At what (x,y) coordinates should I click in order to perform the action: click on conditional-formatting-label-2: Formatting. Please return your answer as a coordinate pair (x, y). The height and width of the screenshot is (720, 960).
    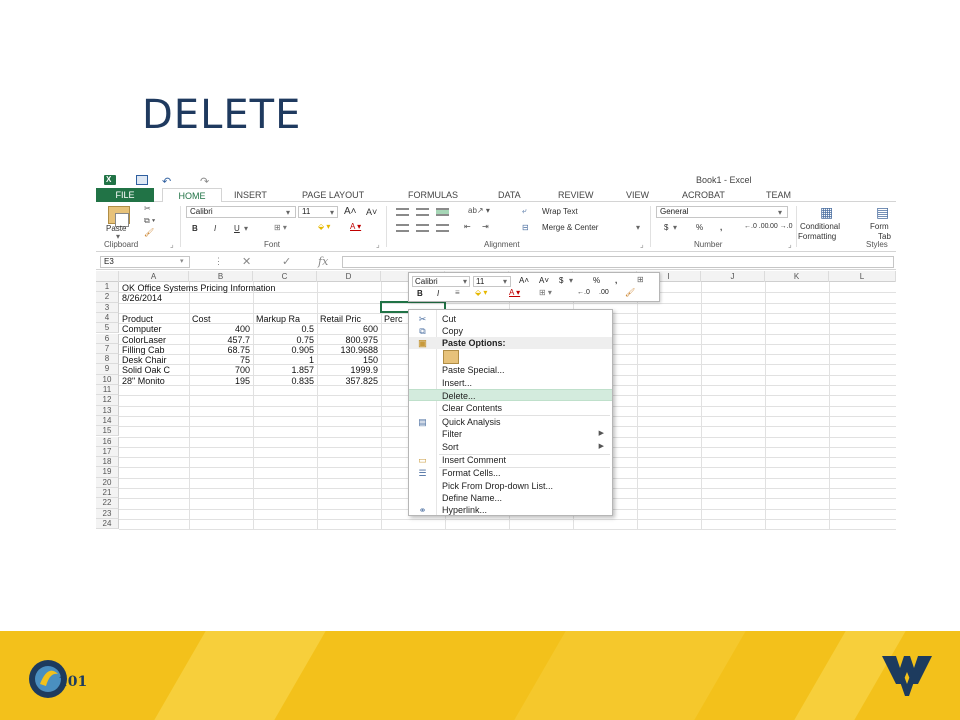
    Looking at the image, I should click on (817, 236).